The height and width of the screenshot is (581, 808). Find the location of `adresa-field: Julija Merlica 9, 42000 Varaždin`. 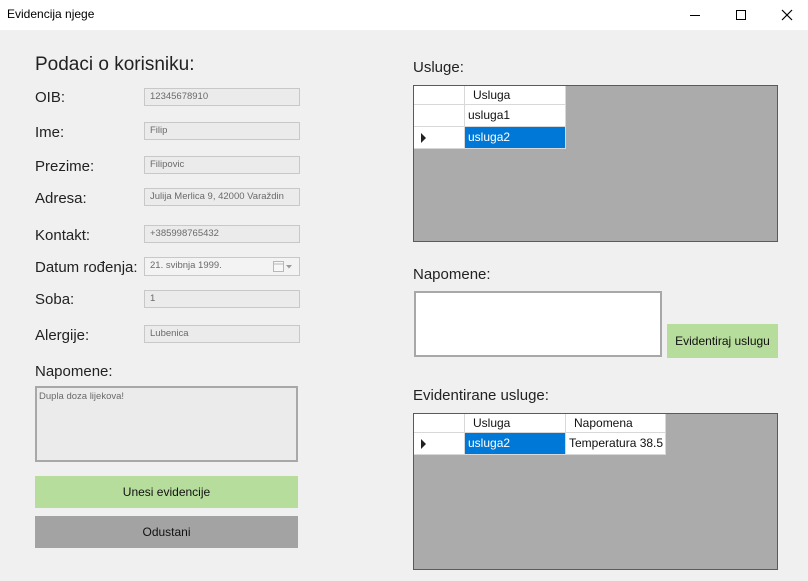

adresa-field: Julija Merlica 9, 42000 Varaždin is located at coordinates (222, 197).